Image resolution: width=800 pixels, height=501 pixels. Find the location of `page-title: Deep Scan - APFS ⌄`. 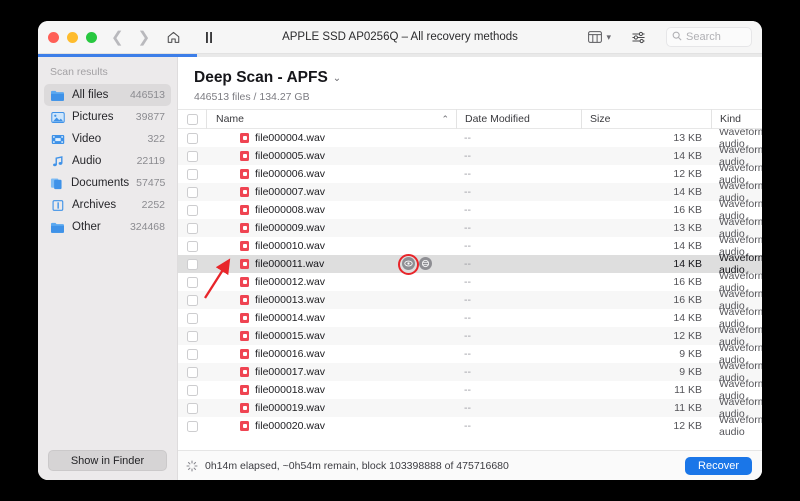

page-title: Deep Scan - APFS ⌄ is located at coordinates (478, 78).